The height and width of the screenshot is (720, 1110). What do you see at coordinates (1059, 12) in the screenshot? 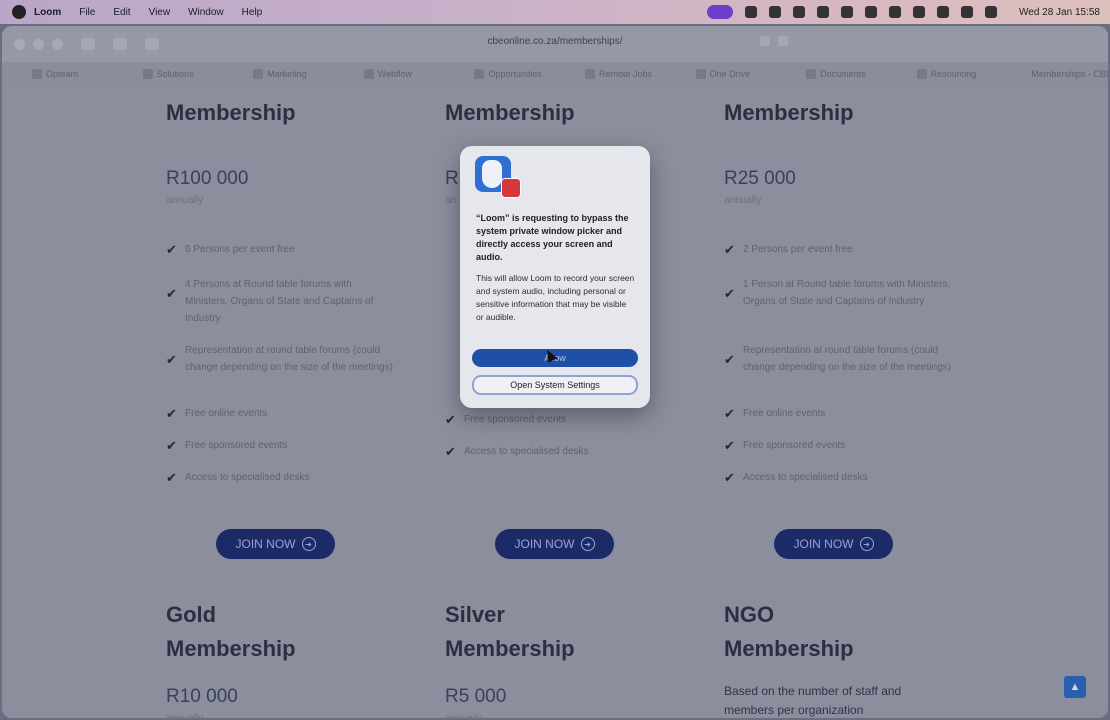
I see `menubar-clock: Wed 28 Jan 15:58` at bounding box center [1059, 12].